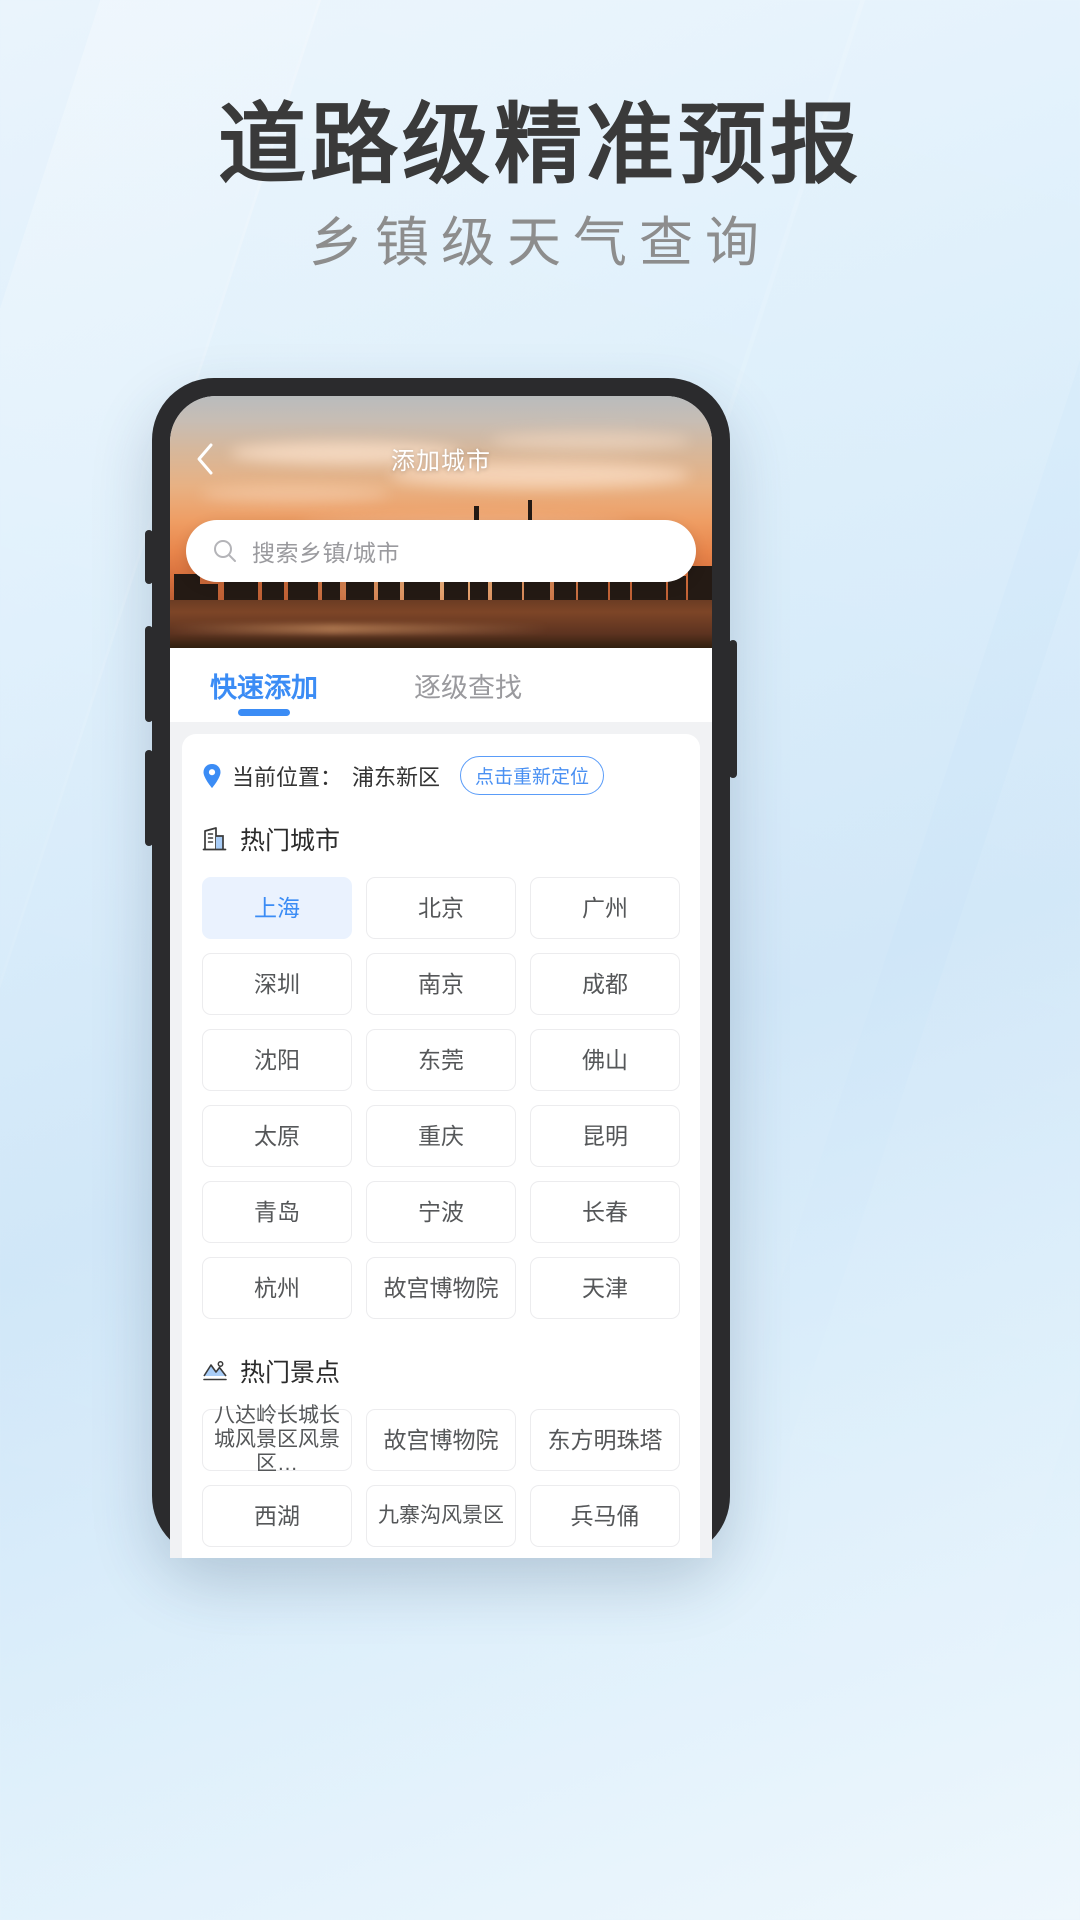 The width and height of the screenshot is (1080, 1920). Describe the element at coordinates (441, 1371) in the screenshot. I see `hot-spots-header: 热门景点` at that location.